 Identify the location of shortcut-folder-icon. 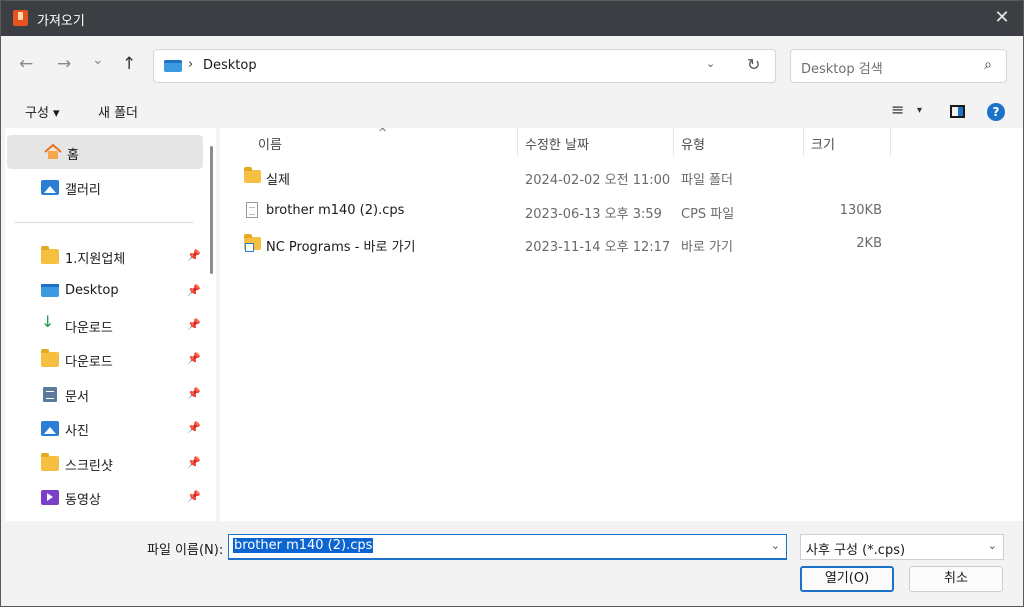
(252, 243).